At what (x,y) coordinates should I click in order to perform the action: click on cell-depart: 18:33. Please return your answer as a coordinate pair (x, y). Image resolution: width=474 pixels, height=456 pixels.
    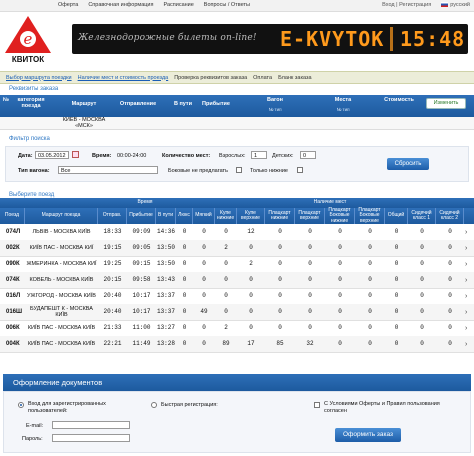
    Looking at the image, I should click on (112, 231).